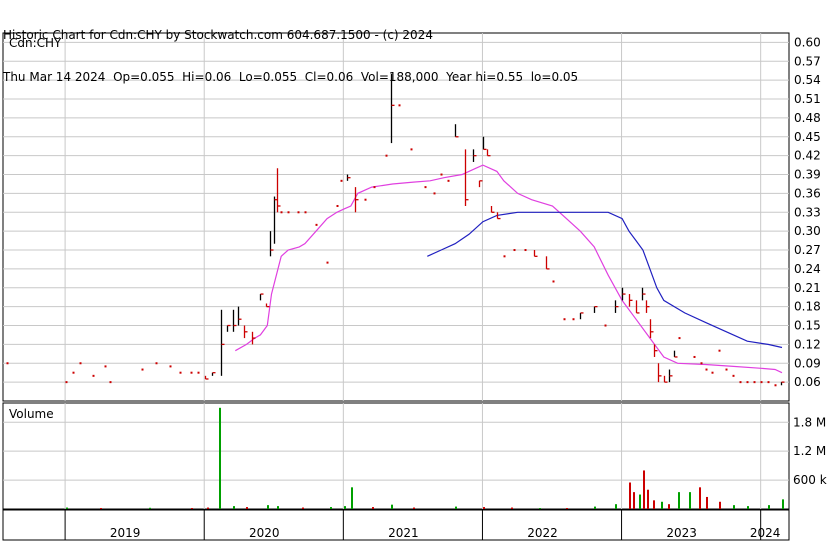  Describe the element at coordinates (542, 533) in the screenshot. I see `x-tick-label: 2022` at that location.